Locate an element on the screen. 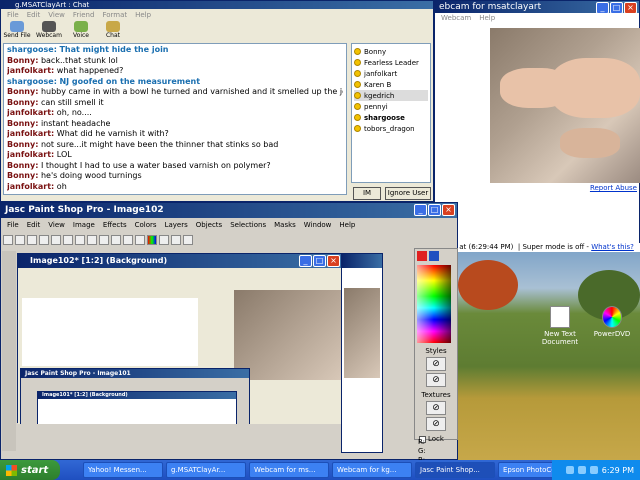 The height and width of the screenshot is (480, 640). redo-icon is located at coordinates (56, 240).